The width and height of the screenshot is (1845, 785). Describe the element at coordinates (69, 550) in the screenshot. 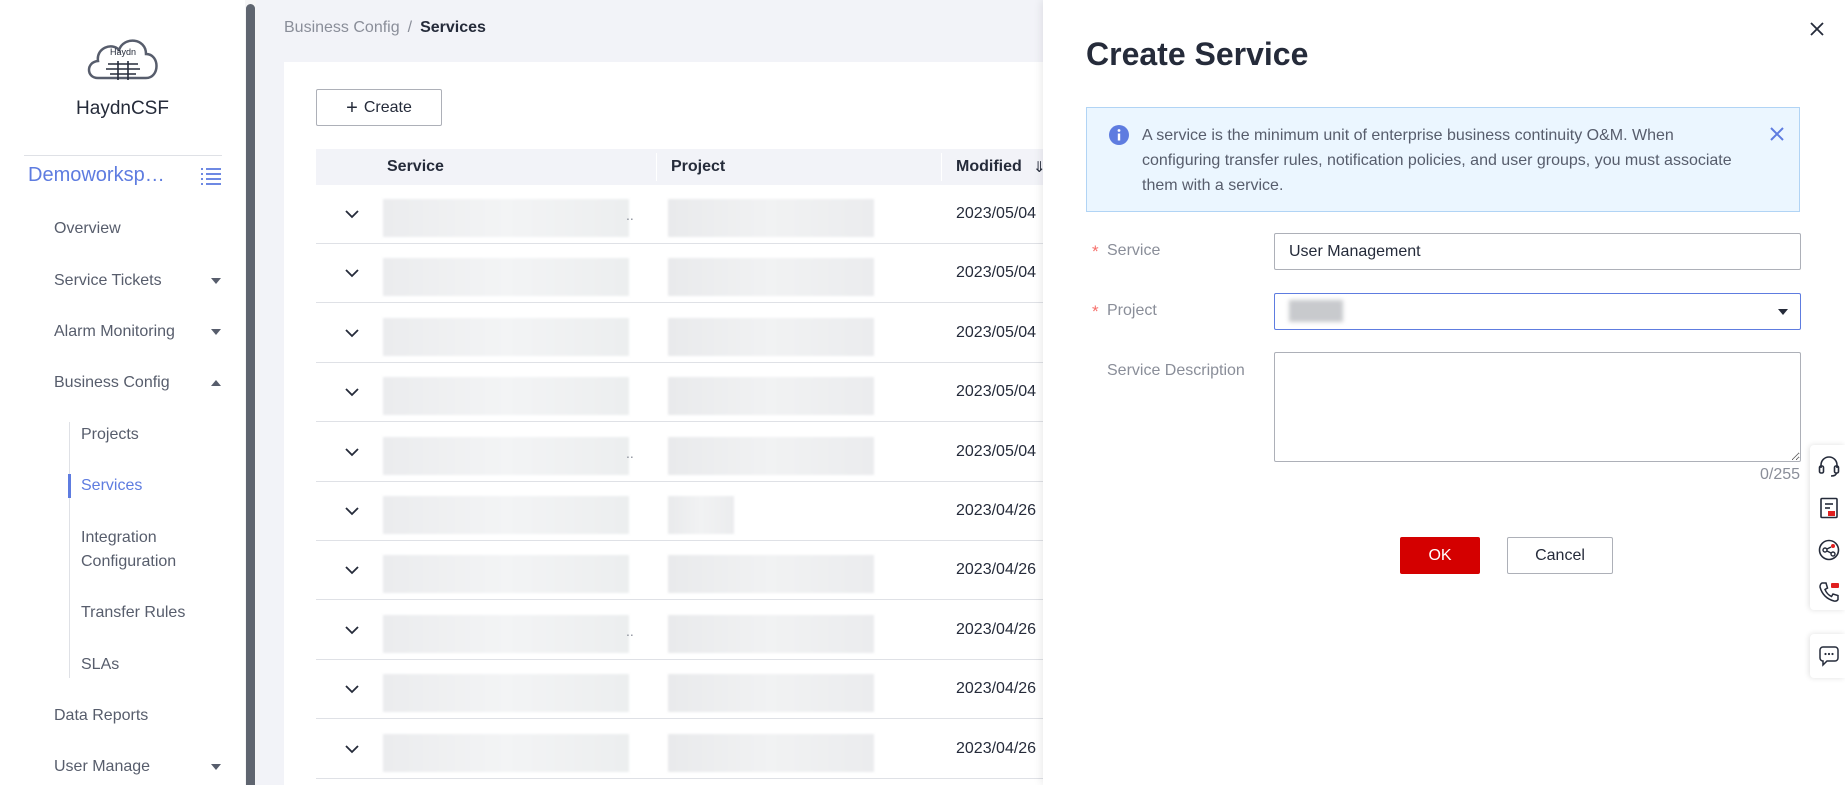

I see `submenu-guide-line` at that location.